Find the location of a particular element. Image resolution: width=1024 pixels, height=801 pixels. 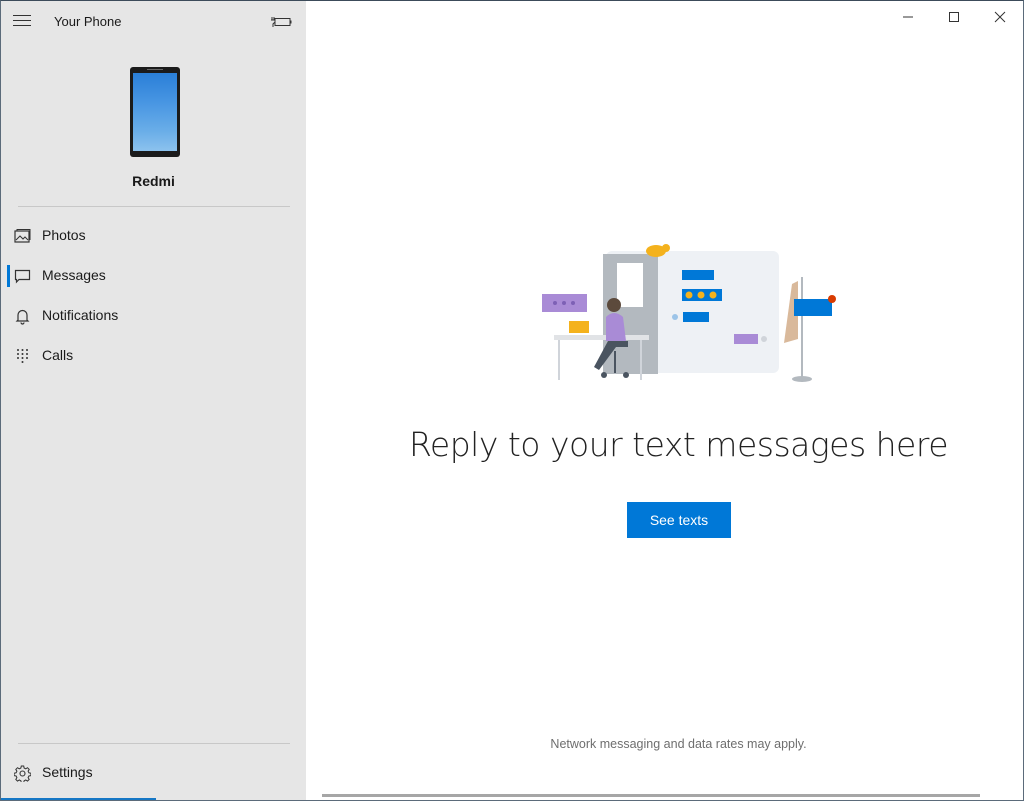

minimize-icon is located at coordinates (908, 17).